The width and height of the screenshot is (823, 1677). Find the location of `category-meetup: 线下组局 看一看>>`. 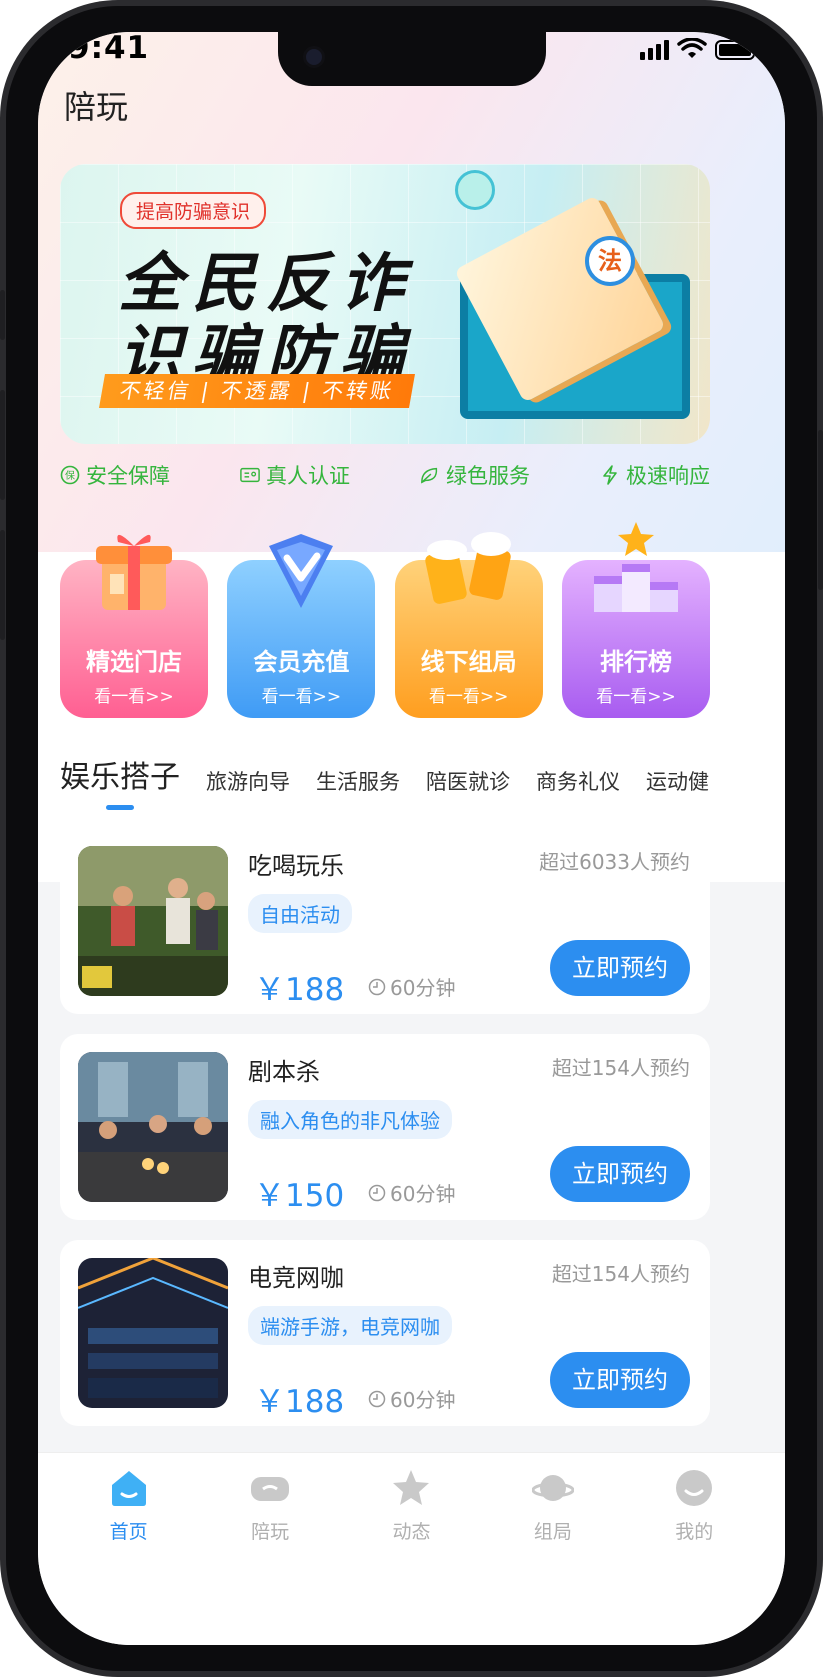

category-meetup: 线下组局 看一看>> is located at coordinates (468, 618).